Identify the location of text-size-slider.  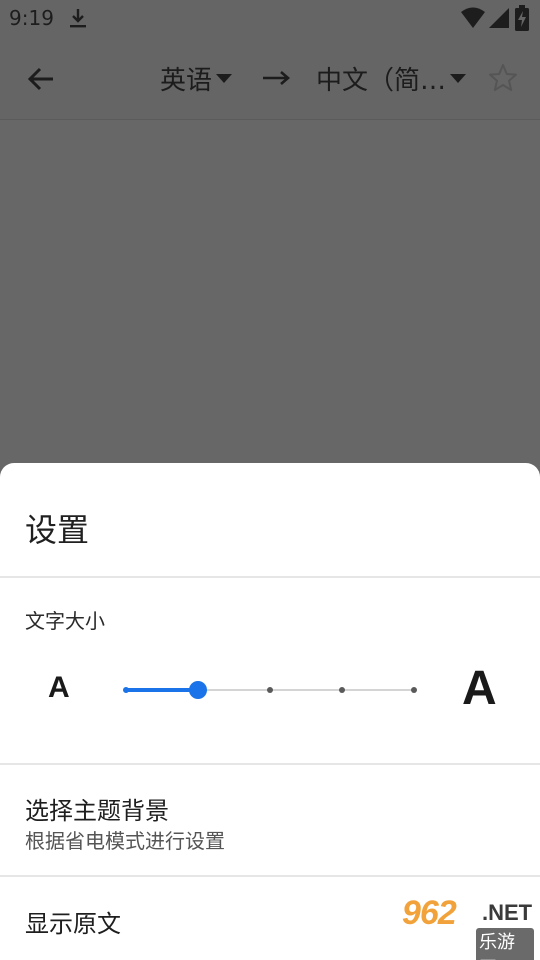
(270, 690).